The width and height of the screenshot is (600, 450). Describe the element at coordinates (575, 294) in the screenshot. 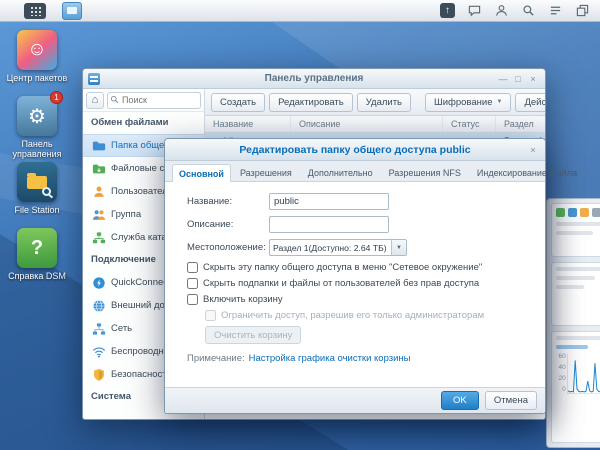

I see `widget-card-storage` at that location.